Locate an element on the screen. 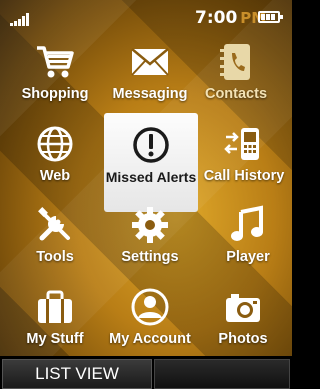 The width and height of the screenshot is (320, 389). tools-icon is located at coordinates (55, 225).